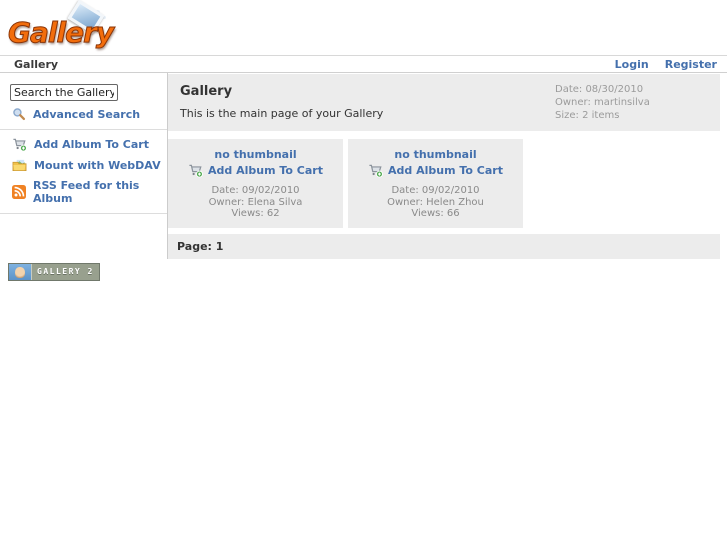 The image size is (727, 545). I want to click on album-views: Views: 66, so click(435, 213).